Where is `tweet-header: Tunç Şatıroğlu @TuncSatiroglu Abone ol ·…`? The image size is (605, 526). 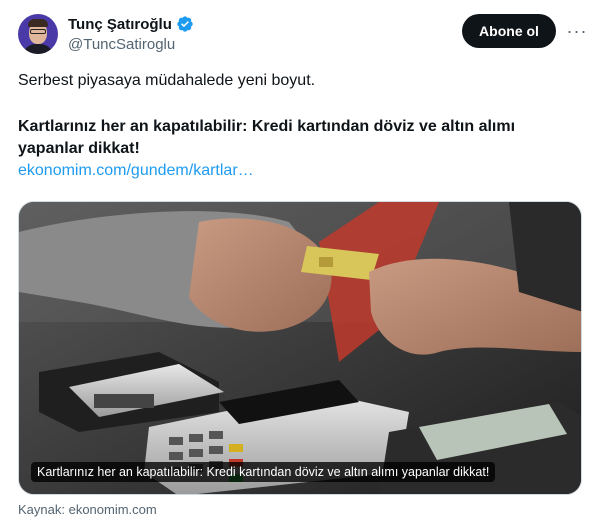
tweet-header: Tunç Şatıroğlu @TuncSatiroglu Abone ol ·… is located at coordinates (303, 34).